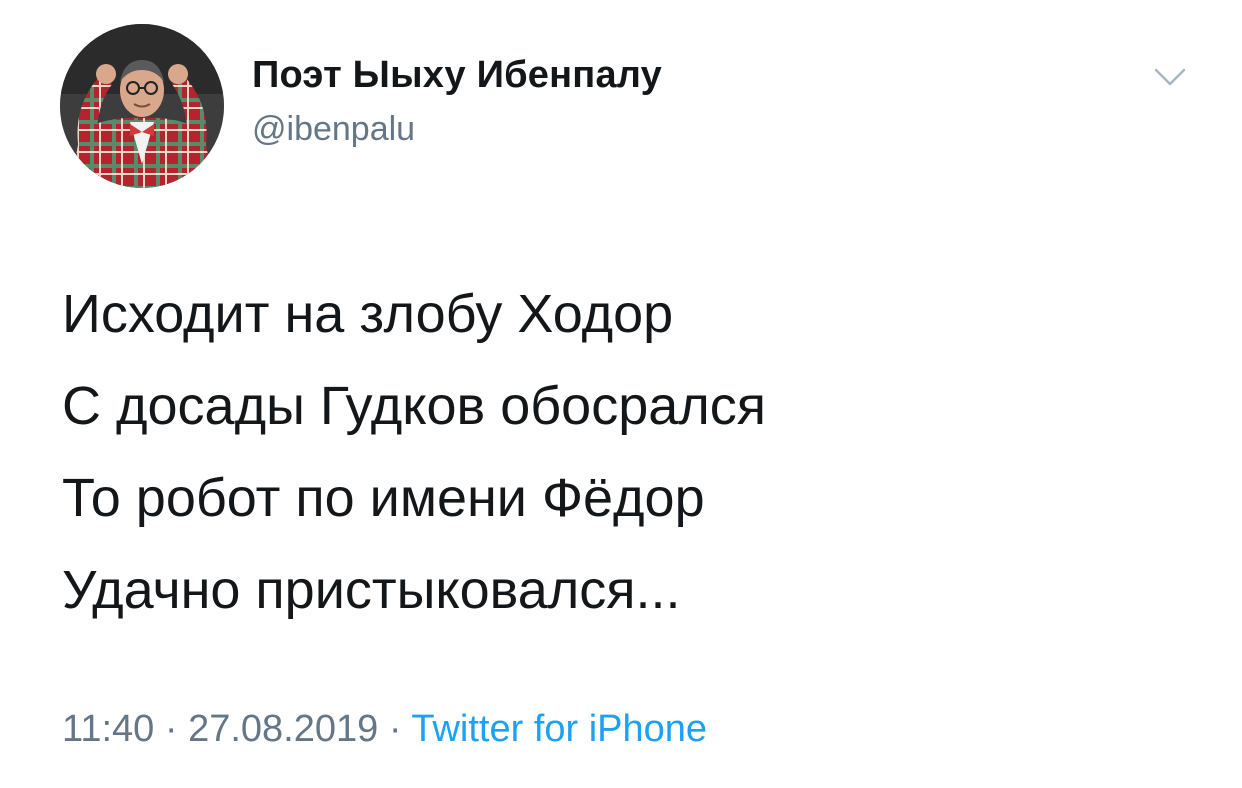  Describe the element at coordinates (383, 498) in the screenshot. I see `tweet-text-line: То робот по имени Фёдор` at that location.